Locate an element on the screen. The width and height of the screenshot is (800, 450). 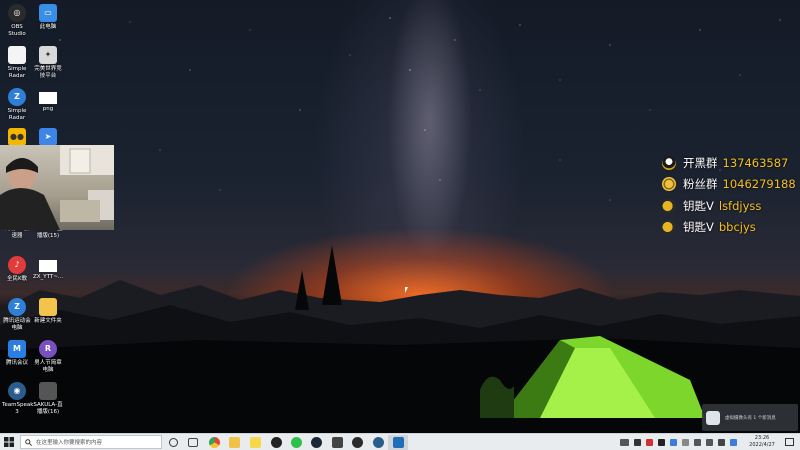
desktop-icon-rar: R 男人节简章电脑 is located at coordinates (48, 356).